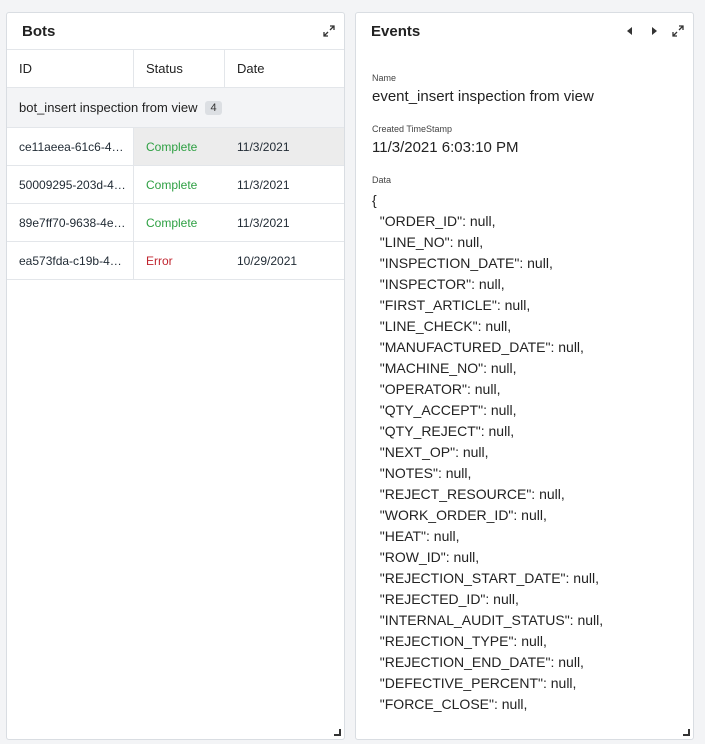  I want to click on column-header-date: Date, so click(284, 68).